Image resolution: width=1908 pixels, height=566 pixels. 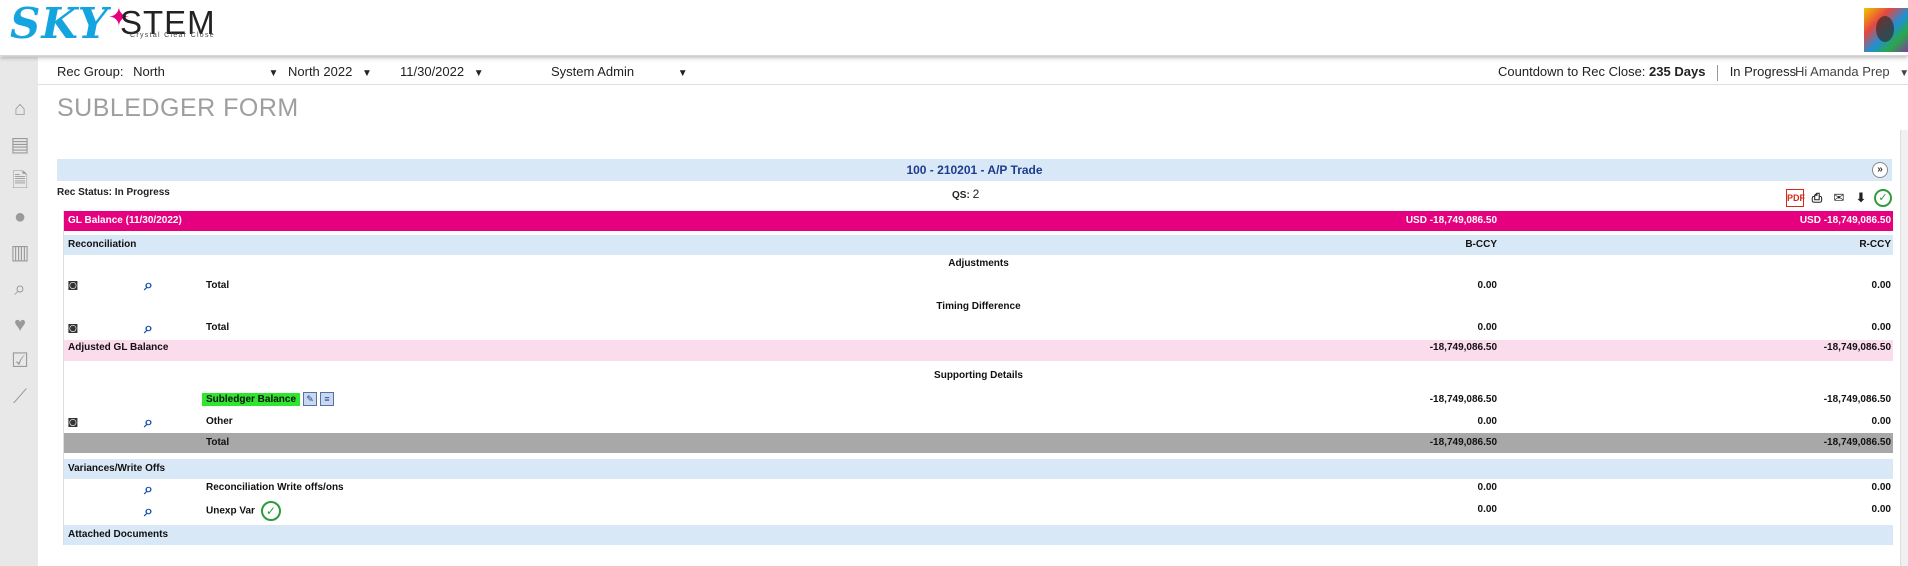 What do you see at coordinates (961, 195) in the screenshot?
I see `qs-label: QS:` at bounding box center [961, 195].